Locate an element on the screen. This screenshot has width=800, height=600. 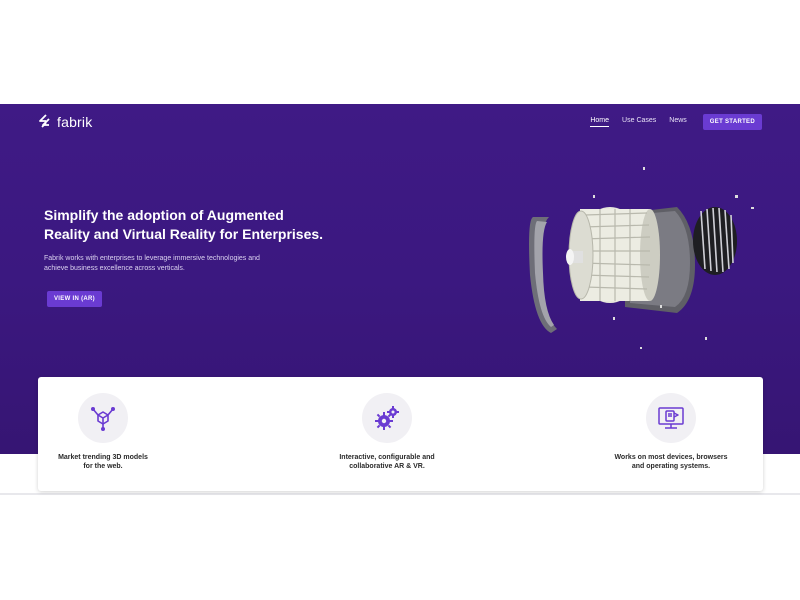
get-started-button: GET STARTED is located at coordinates (732, 122).